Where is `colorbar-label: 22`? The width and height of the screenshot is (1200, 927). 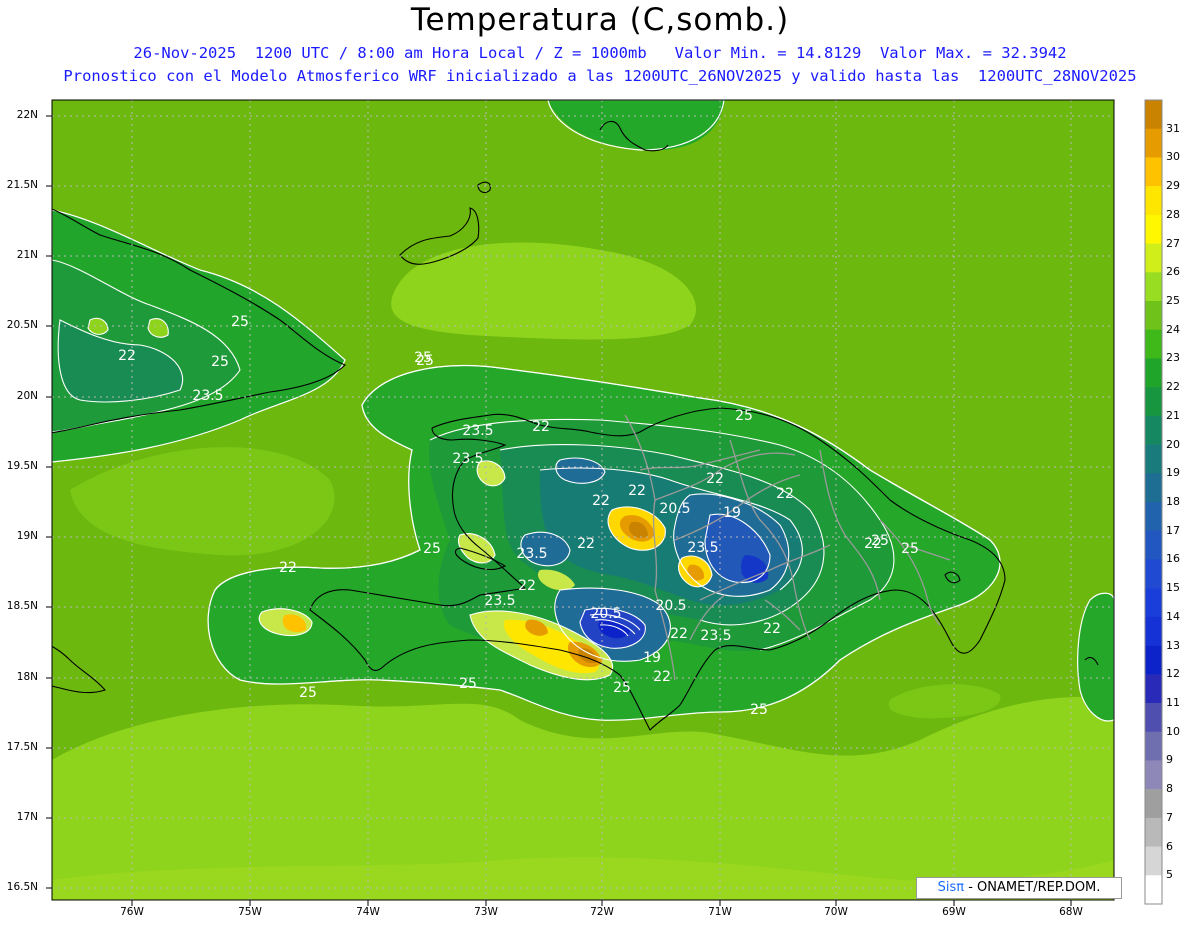 colorbar-label: 22 is located at coordinates (1173, 387).